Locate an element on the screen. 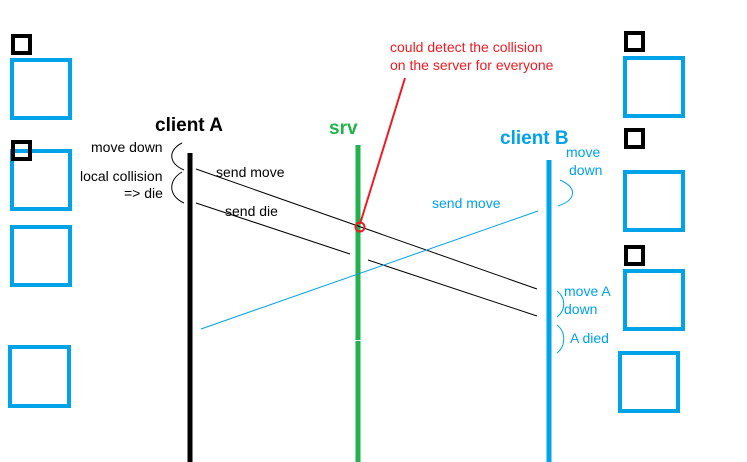 The height and width of the screenshot is (462, 747). die-label: => die is located at coordinates (143, 193).